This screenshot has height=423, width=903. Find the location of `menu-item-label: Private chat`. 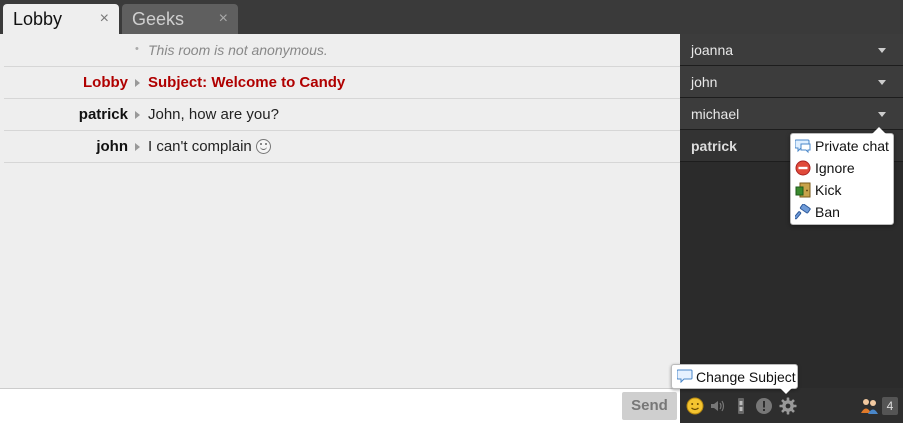

menu-item-label: Private chat is located at coordinates (852, 146).